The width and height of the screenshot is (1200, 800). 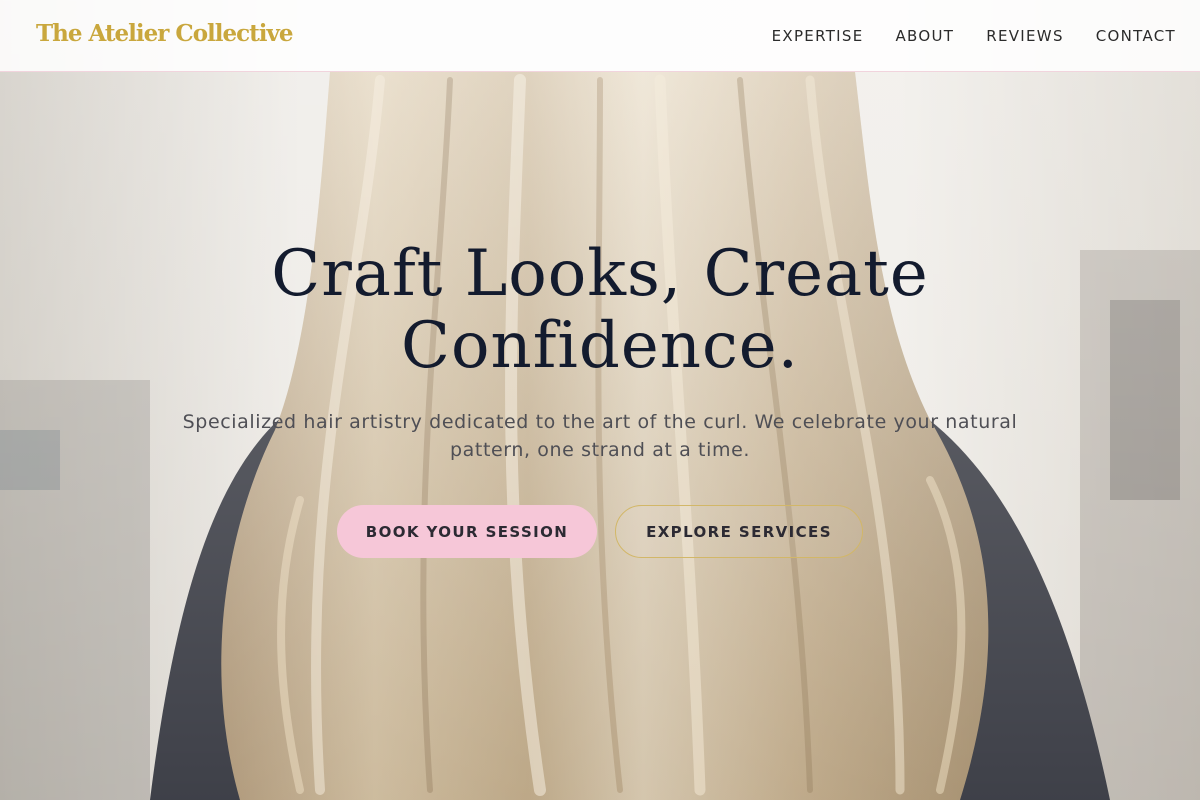 What do you see at coordinates (467, 531) in the screenshot?
I see `book-session-button: BOOK YOUR SESSION` at bounding box center [467, 531].